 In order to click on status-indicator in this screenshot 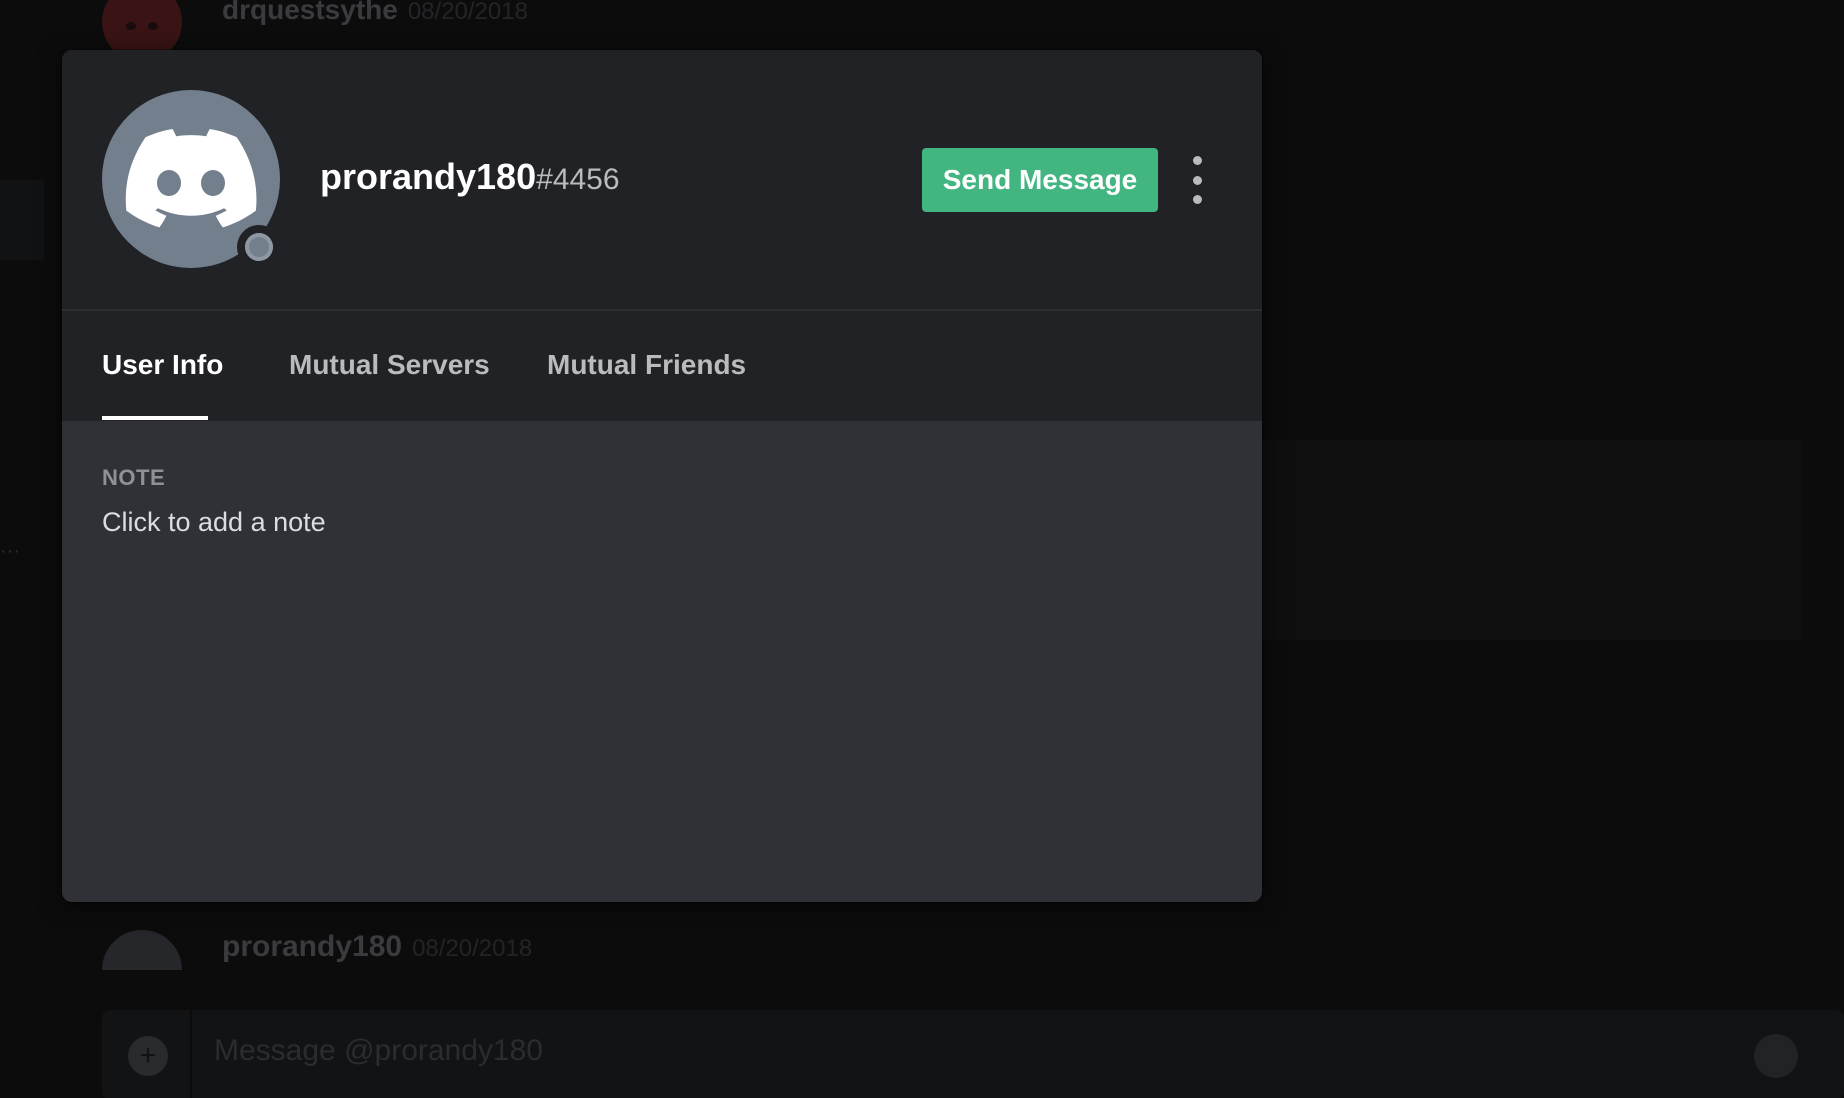, I will do `click(259, 247)`.